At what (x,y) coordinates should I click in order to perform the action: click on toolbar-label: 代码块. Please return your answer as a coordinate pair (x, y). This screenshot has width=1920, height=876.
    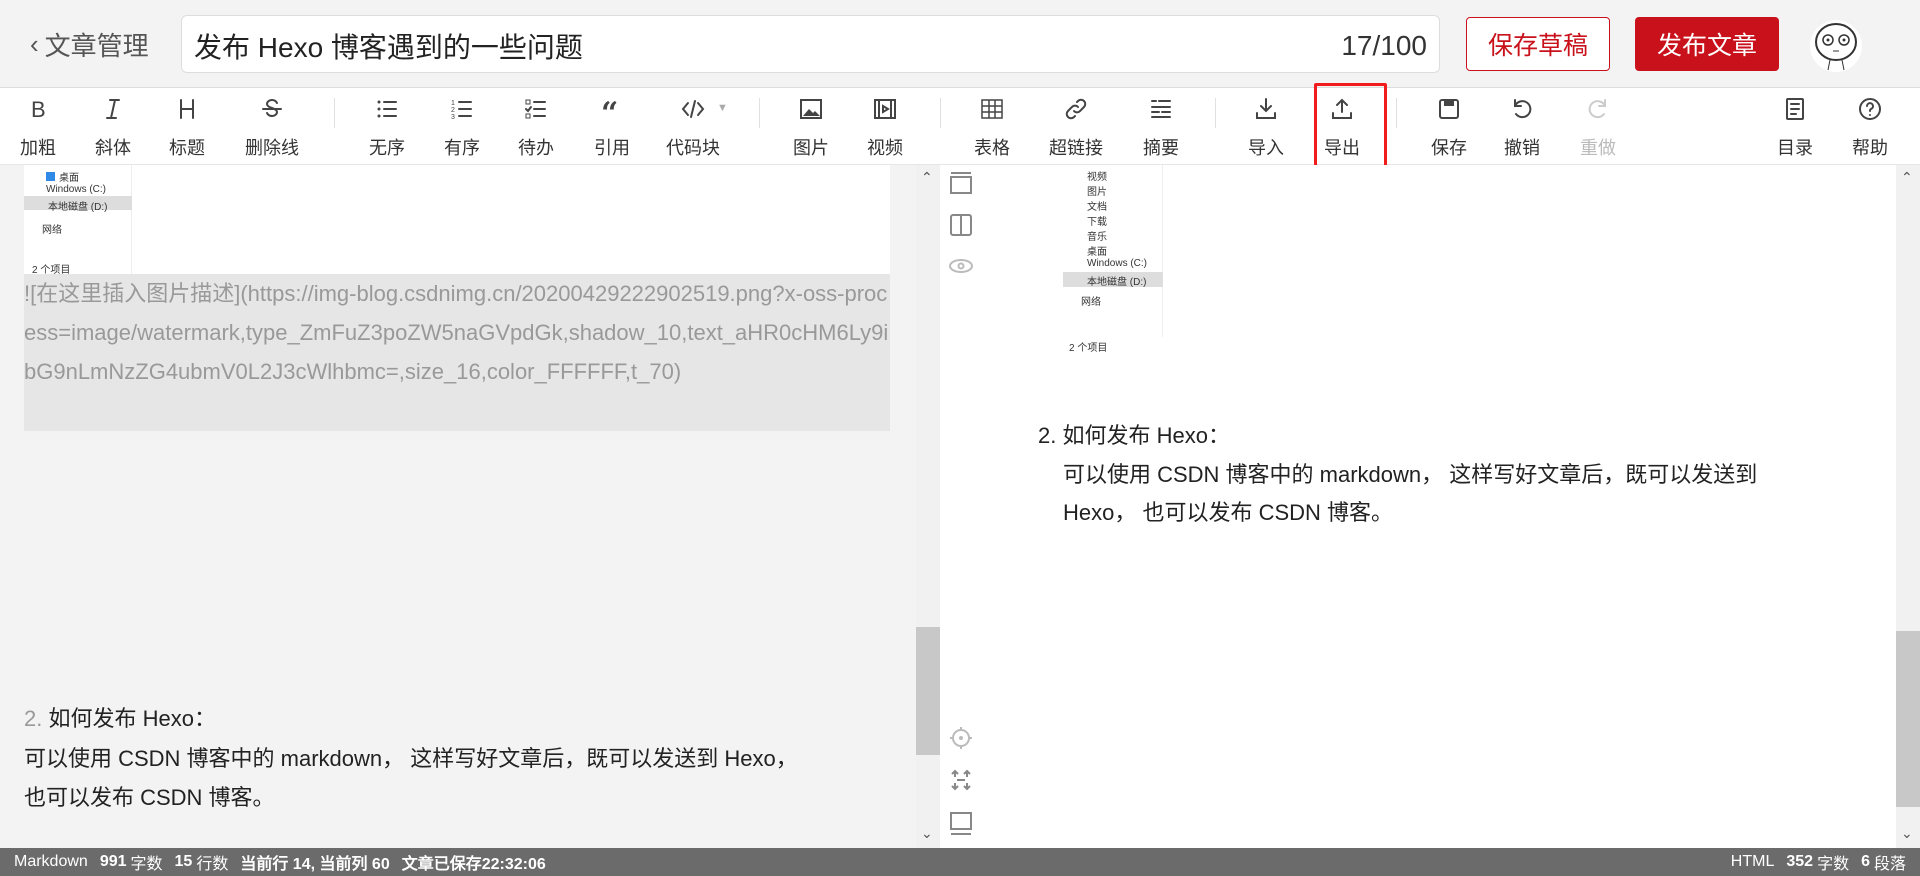
    Looking at the image, I should click on (693, 148).